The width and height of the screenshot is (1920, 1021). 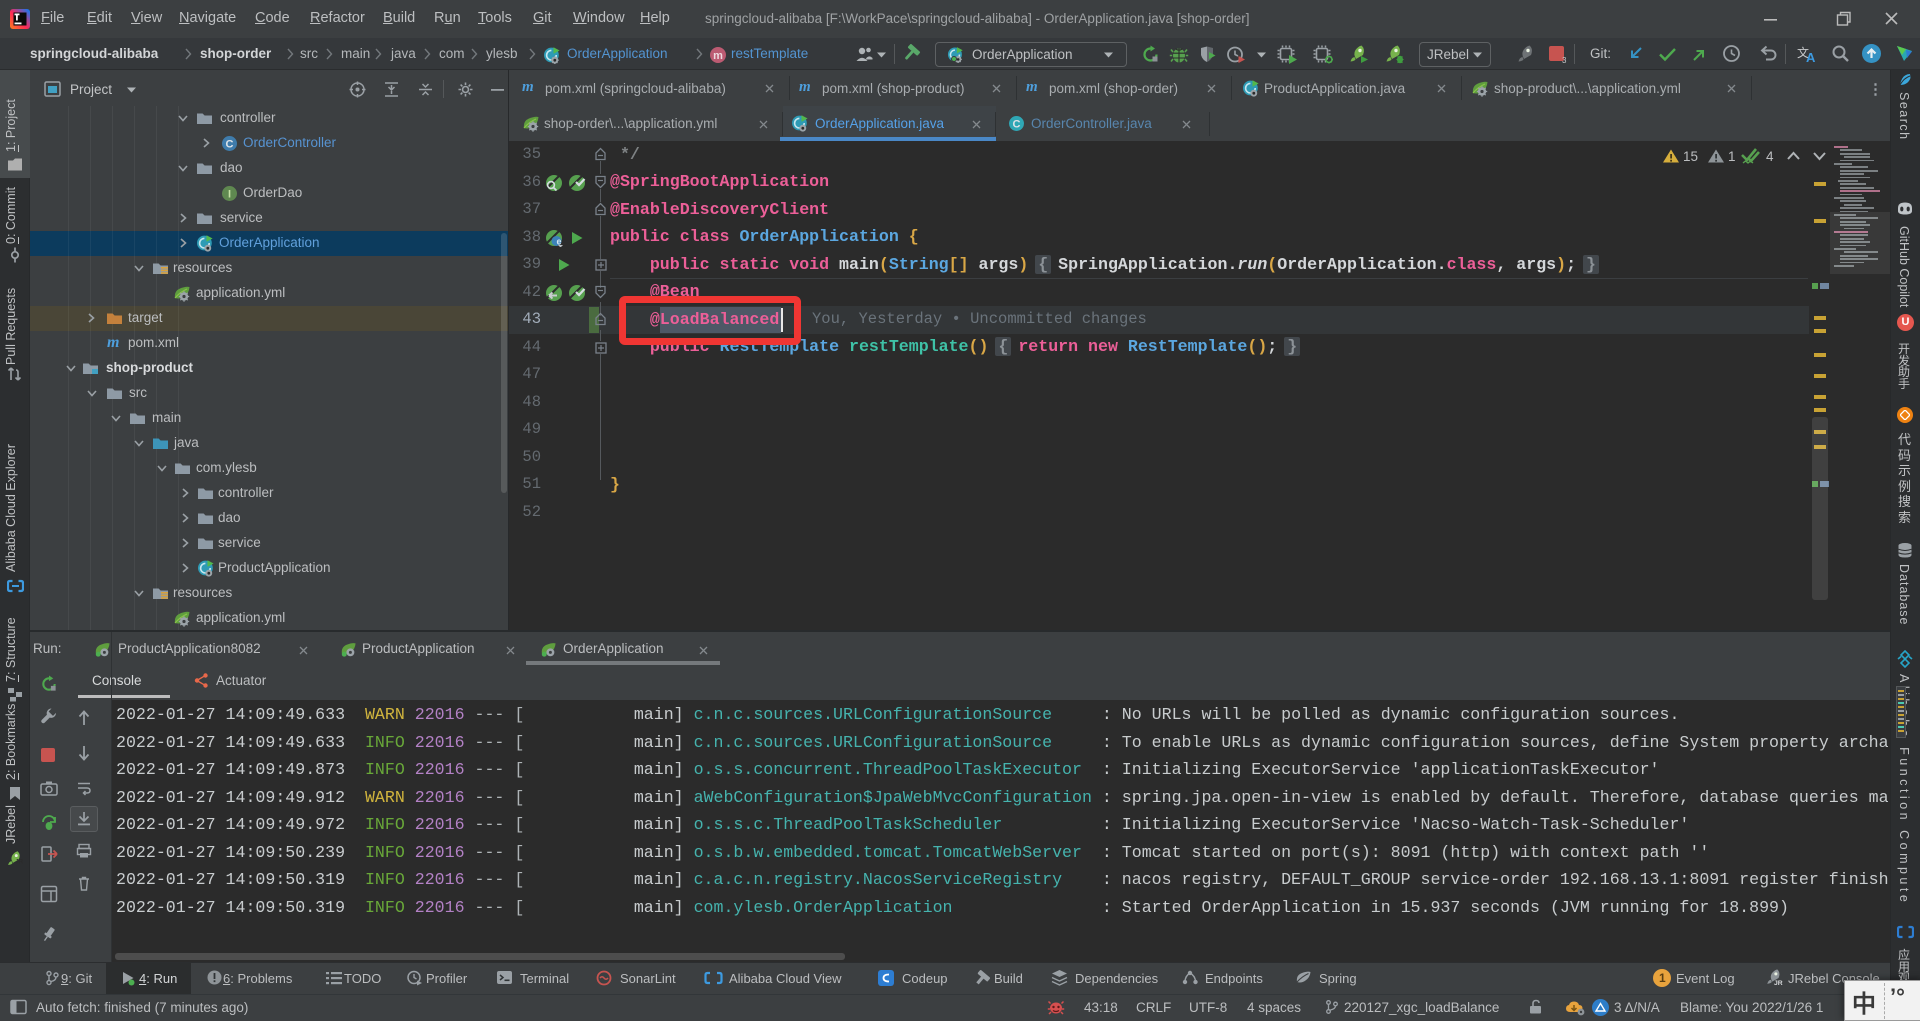 What do you see at coordinates (718, 56) in the screenshot?
I see `svg-text: m` at bounding box center [718, 56].